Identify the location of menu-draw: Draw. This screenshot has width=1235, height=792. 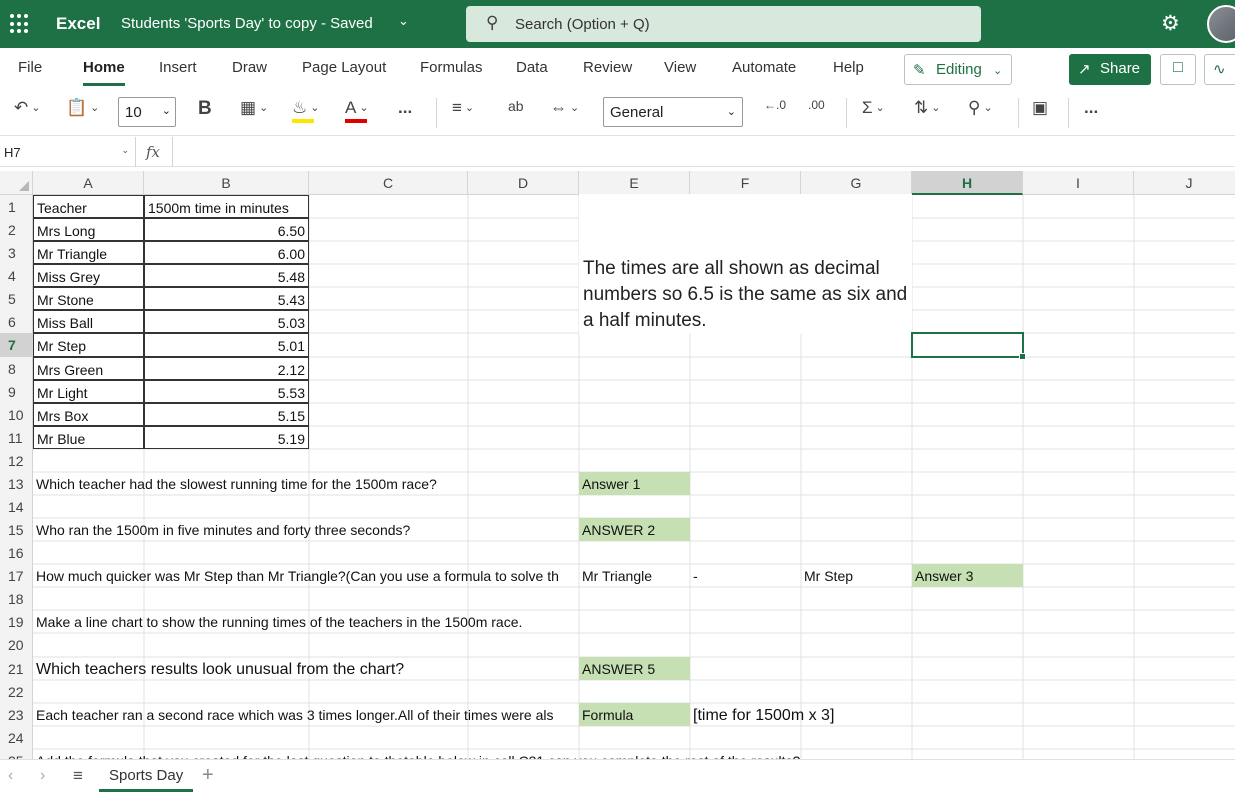
(249, 67).